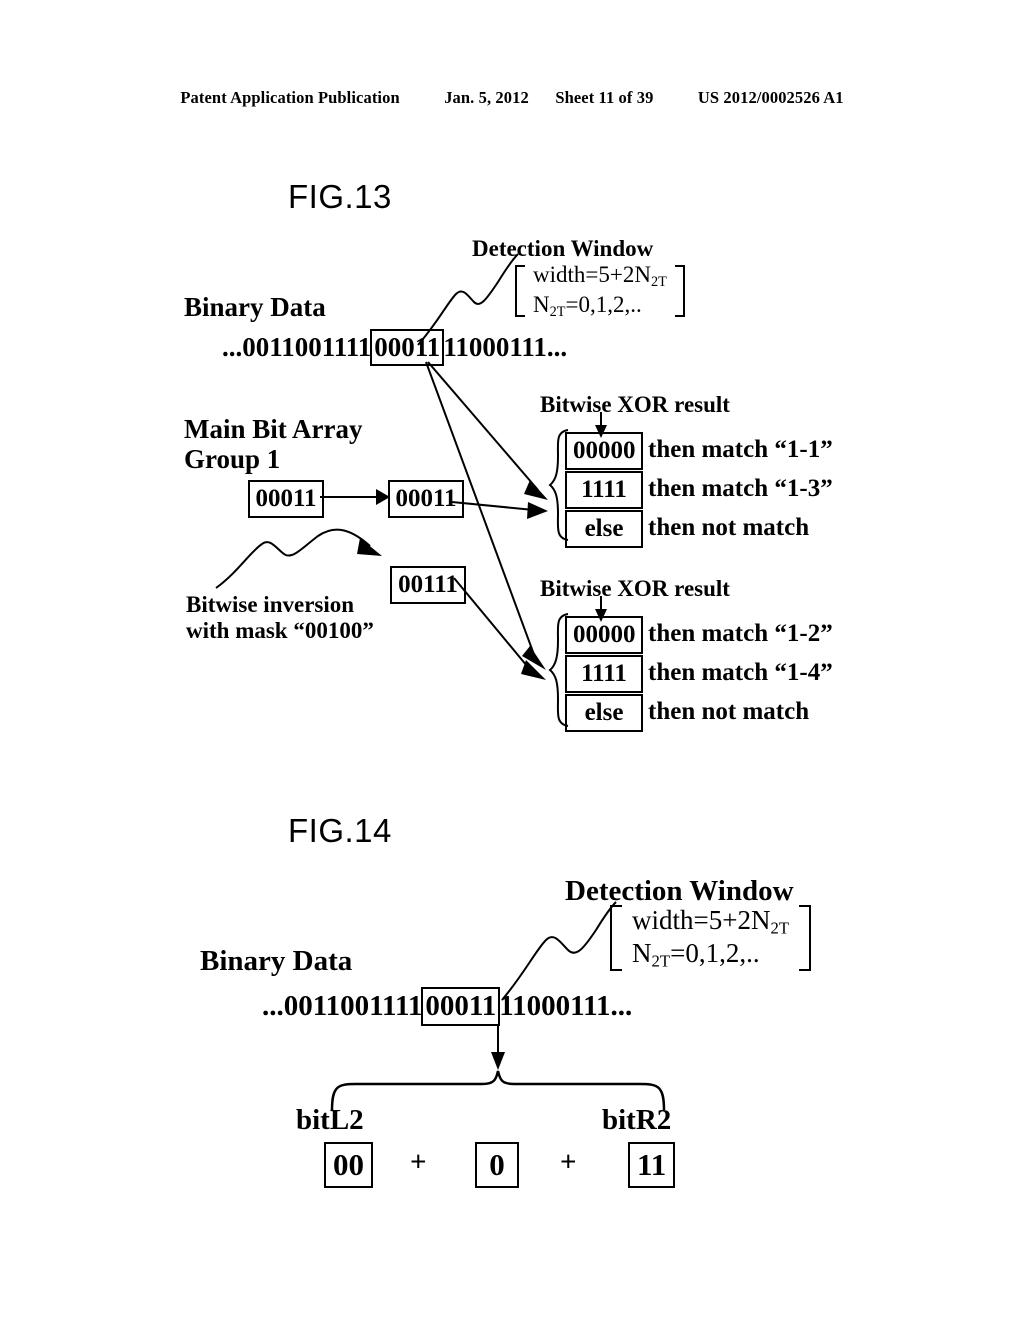 The image size is (1024, 1320). What do you see at coordinates (604, 529) in the screenshot?
I see `fig13-result-top-value-2: else` at bounding box center [604, 529].